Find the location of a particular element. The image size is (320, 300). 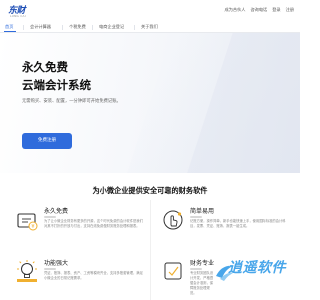

main-nav: 首页 会计计算器 个税免费 电商企业登记 关于我们 is located at coordinates (150, 27).